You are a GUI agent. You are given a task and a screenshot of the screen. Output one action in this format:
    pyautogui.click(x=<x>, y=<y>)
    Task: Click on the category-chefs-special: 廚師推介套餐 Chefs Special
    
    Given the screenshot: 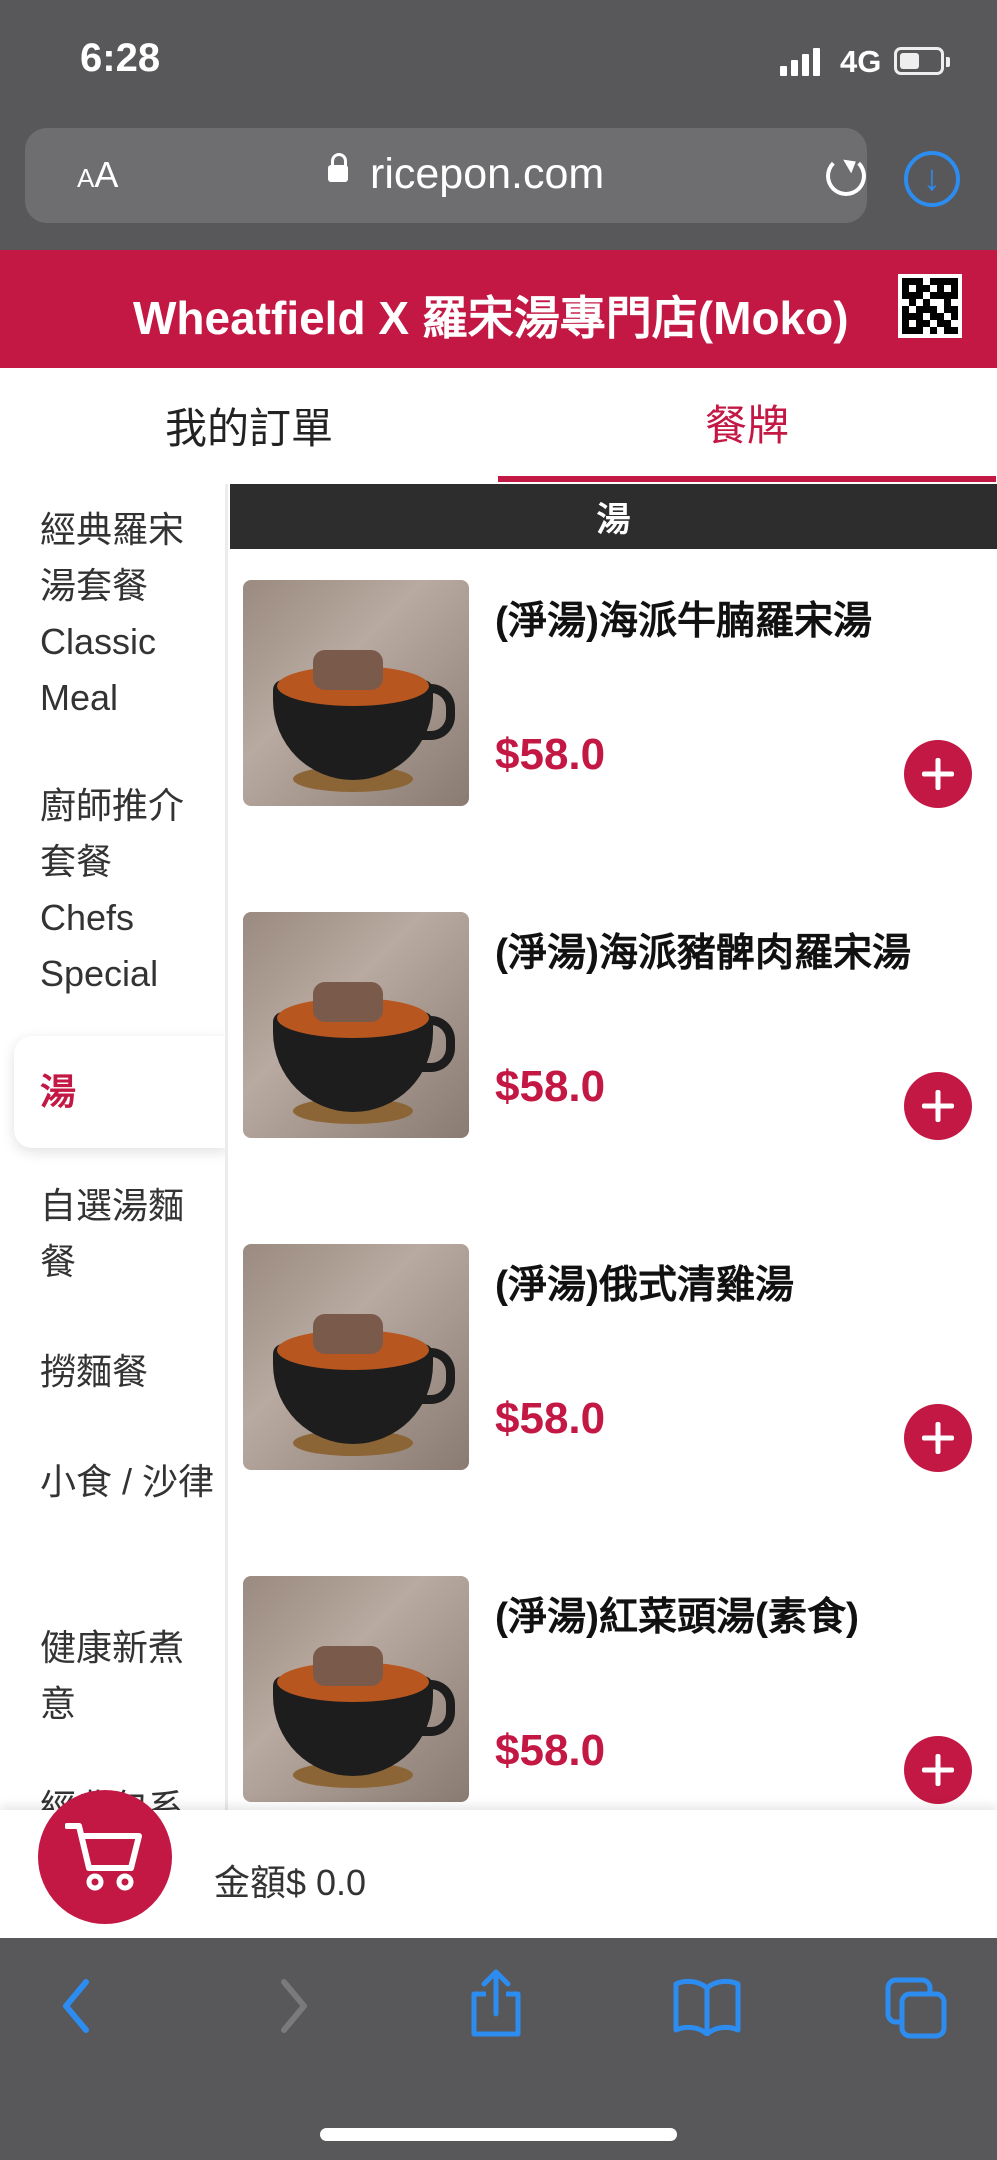 What is the action you would take?
    pyautogui.click(x=127, y=890)
    